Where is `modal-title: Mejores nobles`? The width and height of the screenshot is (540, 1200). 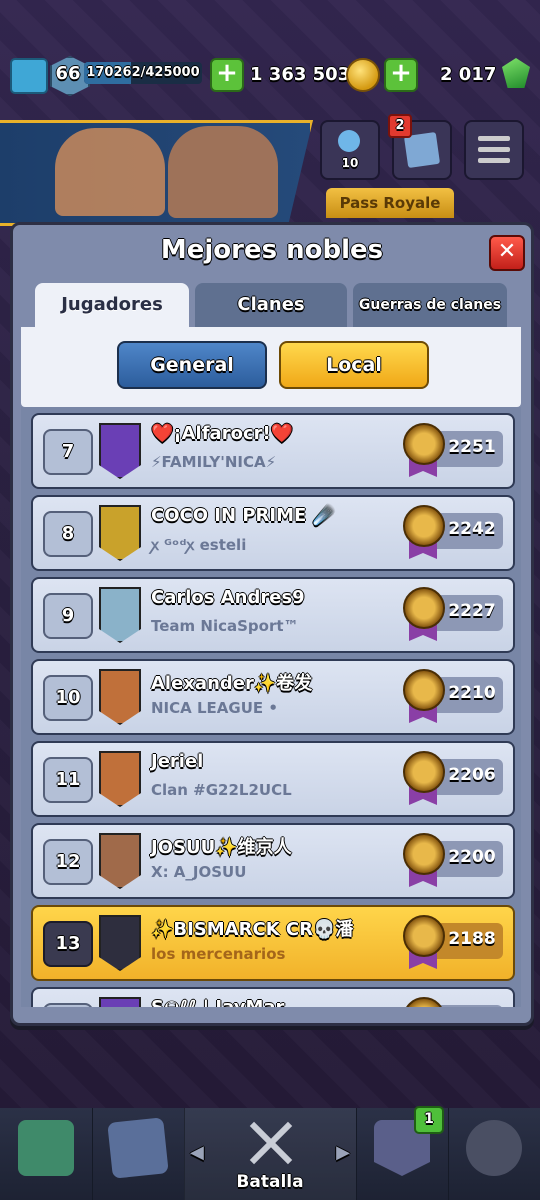
modal-title: Mejores nobles is located at coordinates (272, 250).